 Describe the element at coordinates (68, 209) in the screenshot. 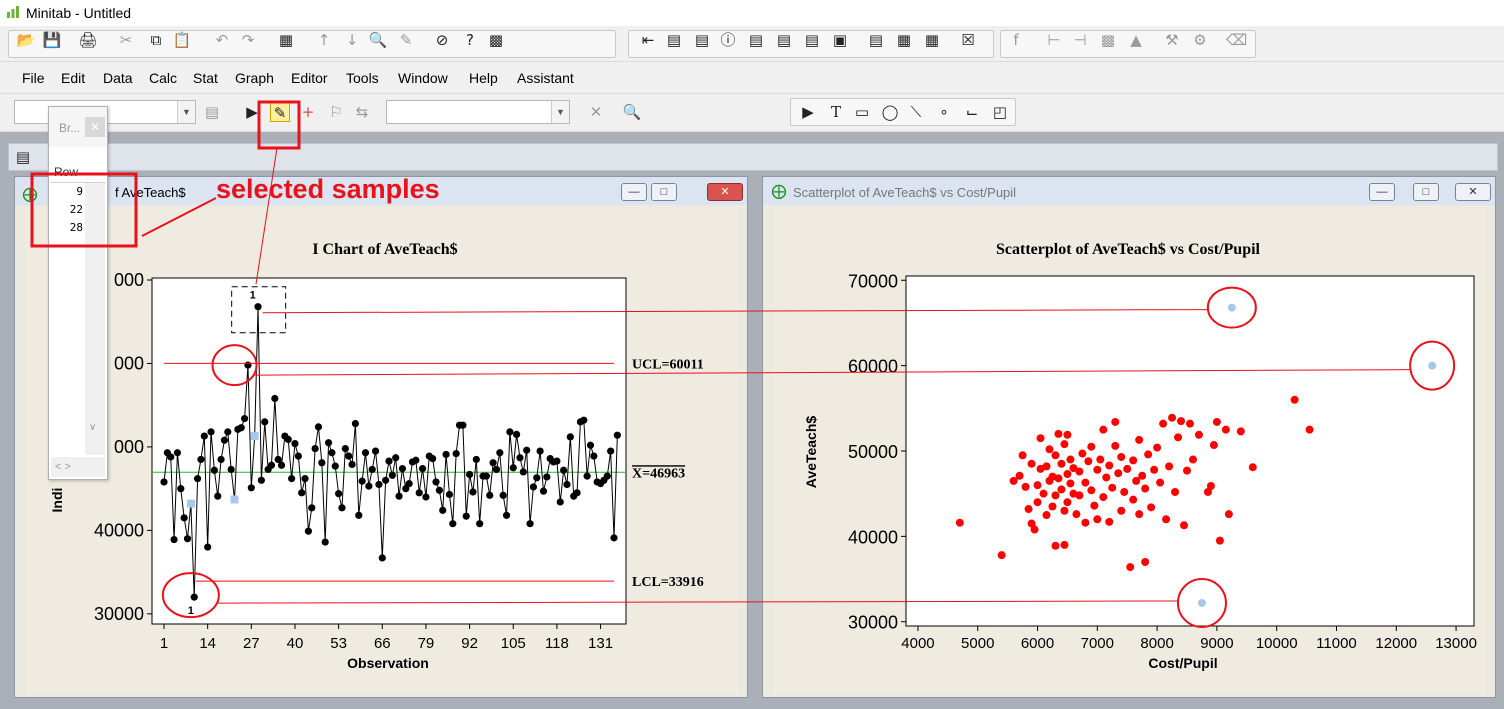

I see `brushed-row: 22` at that location.